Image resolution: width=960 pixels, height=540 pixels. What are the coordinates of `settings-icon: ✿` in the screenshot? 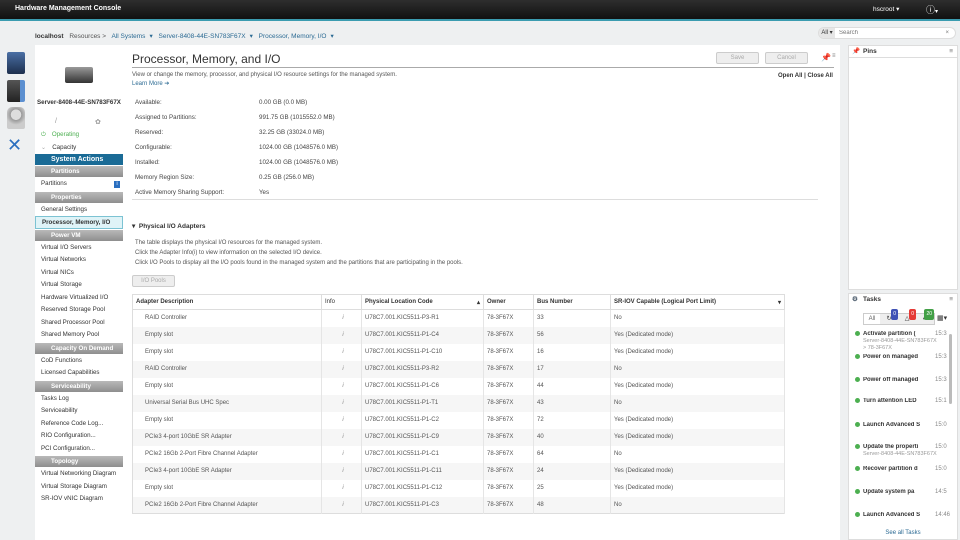 It's located at (98, 122).